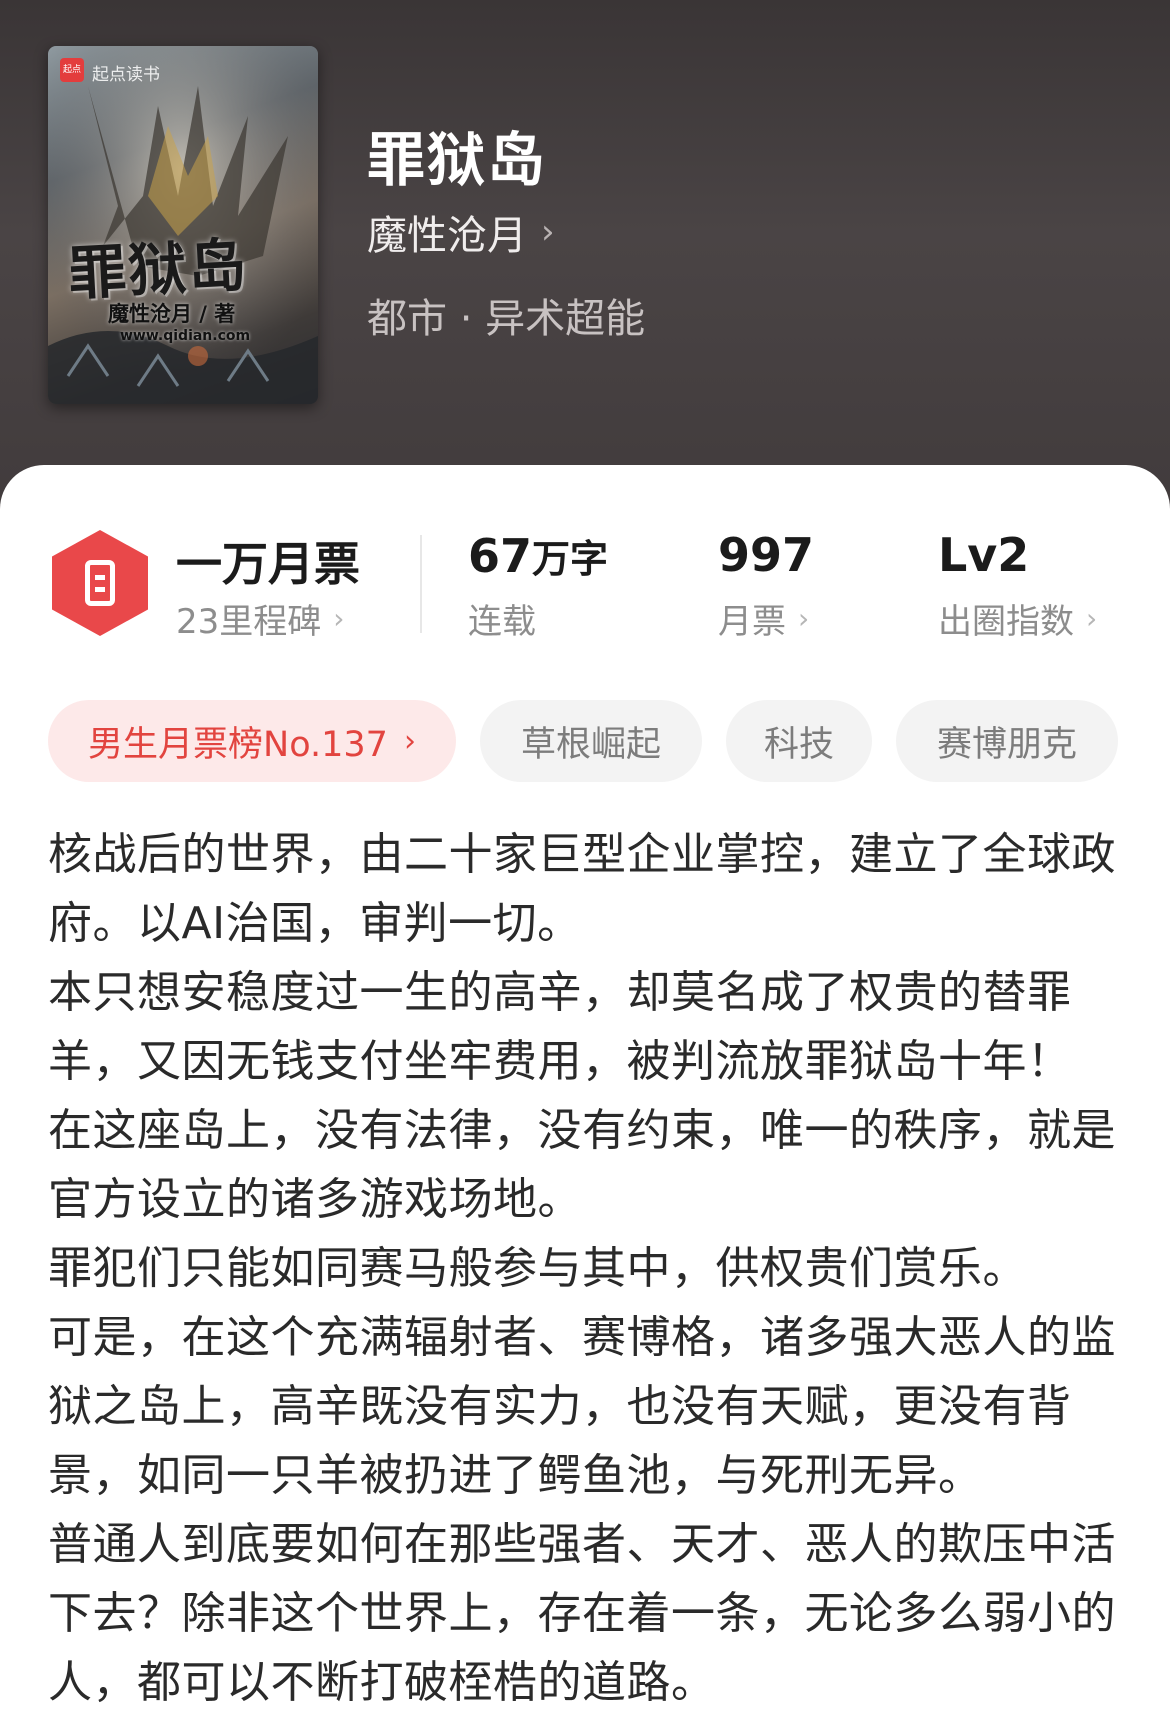 This screenshot has height=1730, width=1170. What do you see at coordinates (249, 622) in the screenshot?
I see `milestone-label: 23里程碑` at bounding box center [249, 622].